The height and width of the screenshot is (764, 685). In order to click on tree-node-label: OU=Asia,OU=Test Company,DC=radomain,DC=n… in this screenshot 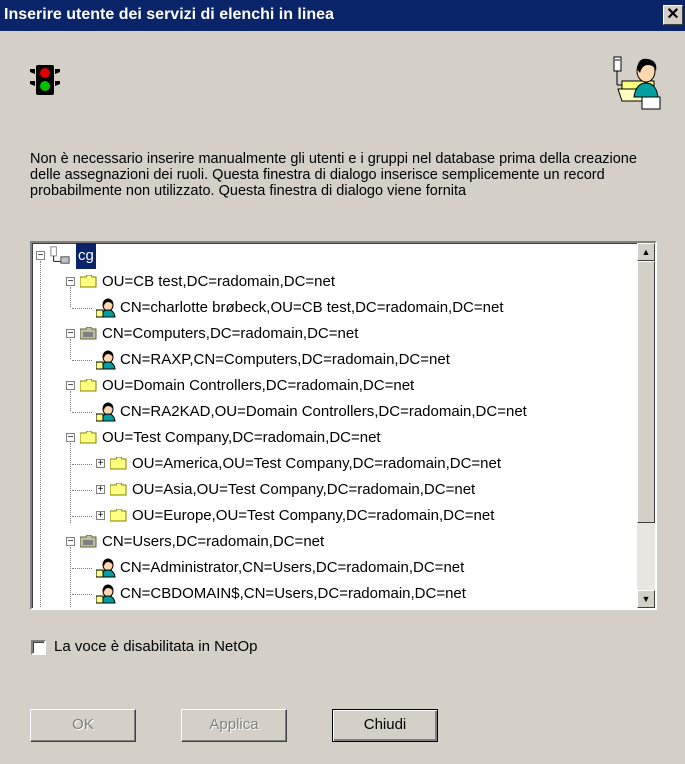, I will do `click(304, 489)`.